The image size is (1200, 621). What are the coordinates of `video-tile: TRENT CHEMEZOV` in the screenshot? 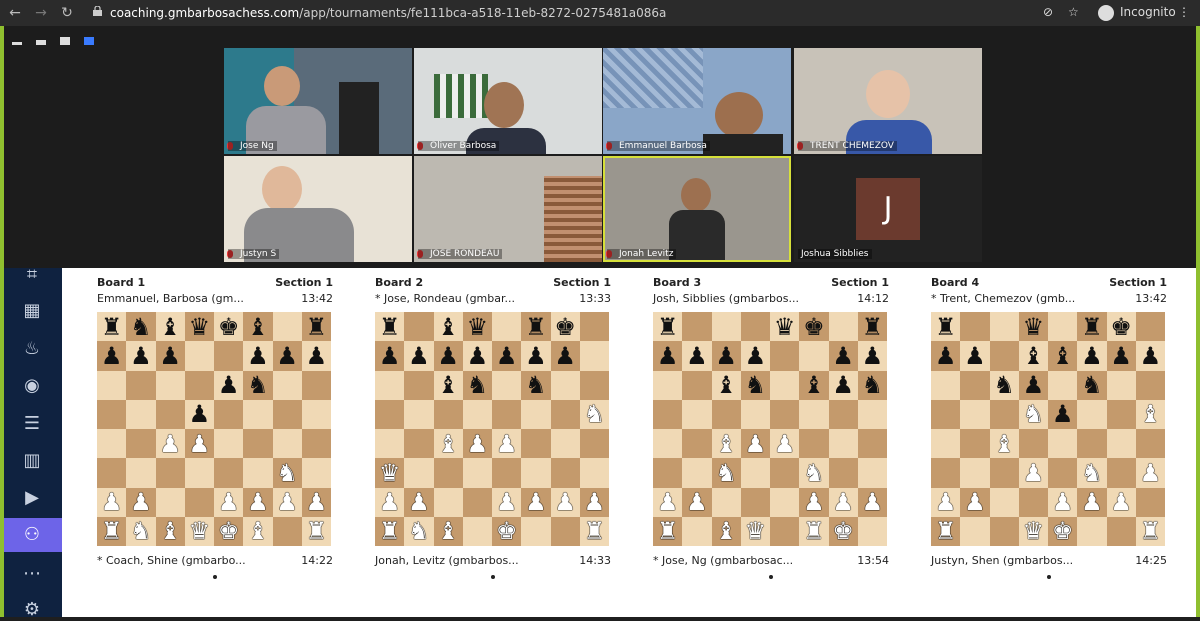 It's located at (888, 101).